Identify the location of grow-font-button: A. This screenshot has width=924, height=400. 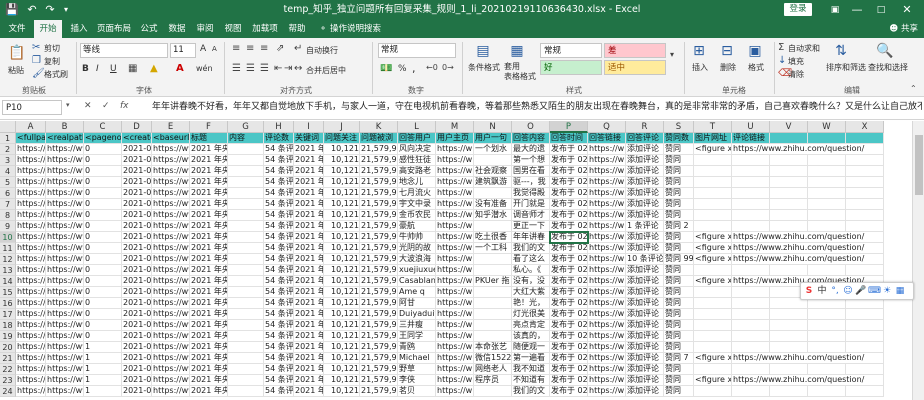
(203, 49).